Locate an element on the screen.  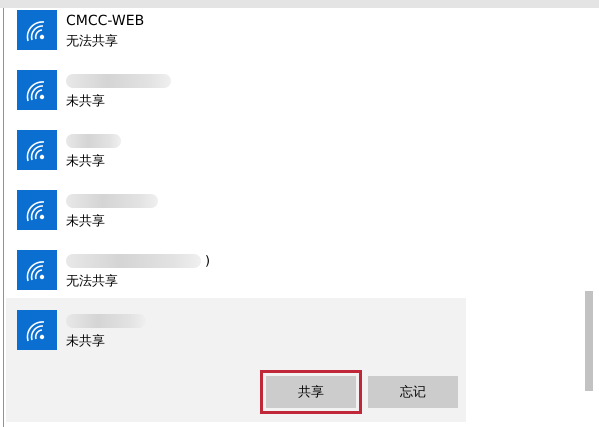
name-fragment: ) is located at coordinates (207, 261).